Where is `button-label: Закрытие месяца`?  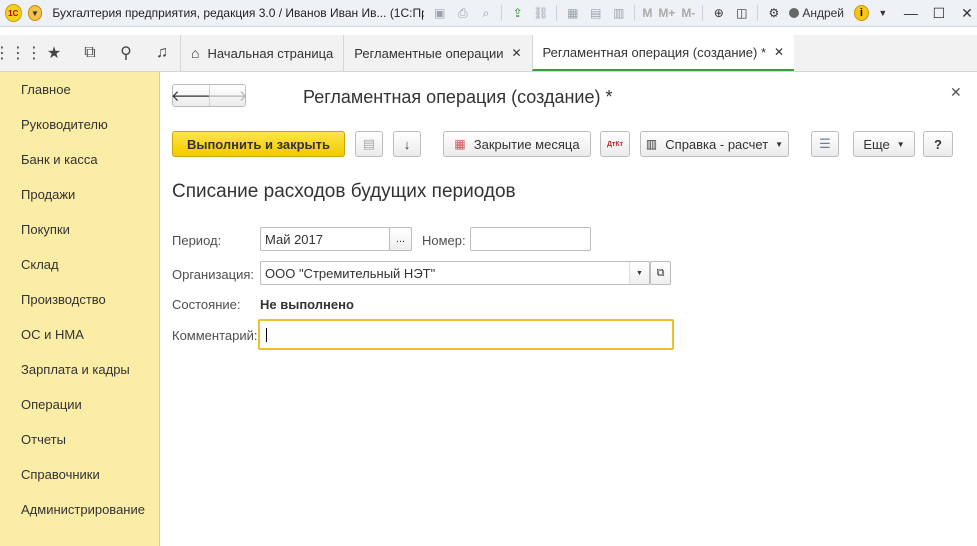 button-label: Закрытие месяца is located at coordinates (526, 144).